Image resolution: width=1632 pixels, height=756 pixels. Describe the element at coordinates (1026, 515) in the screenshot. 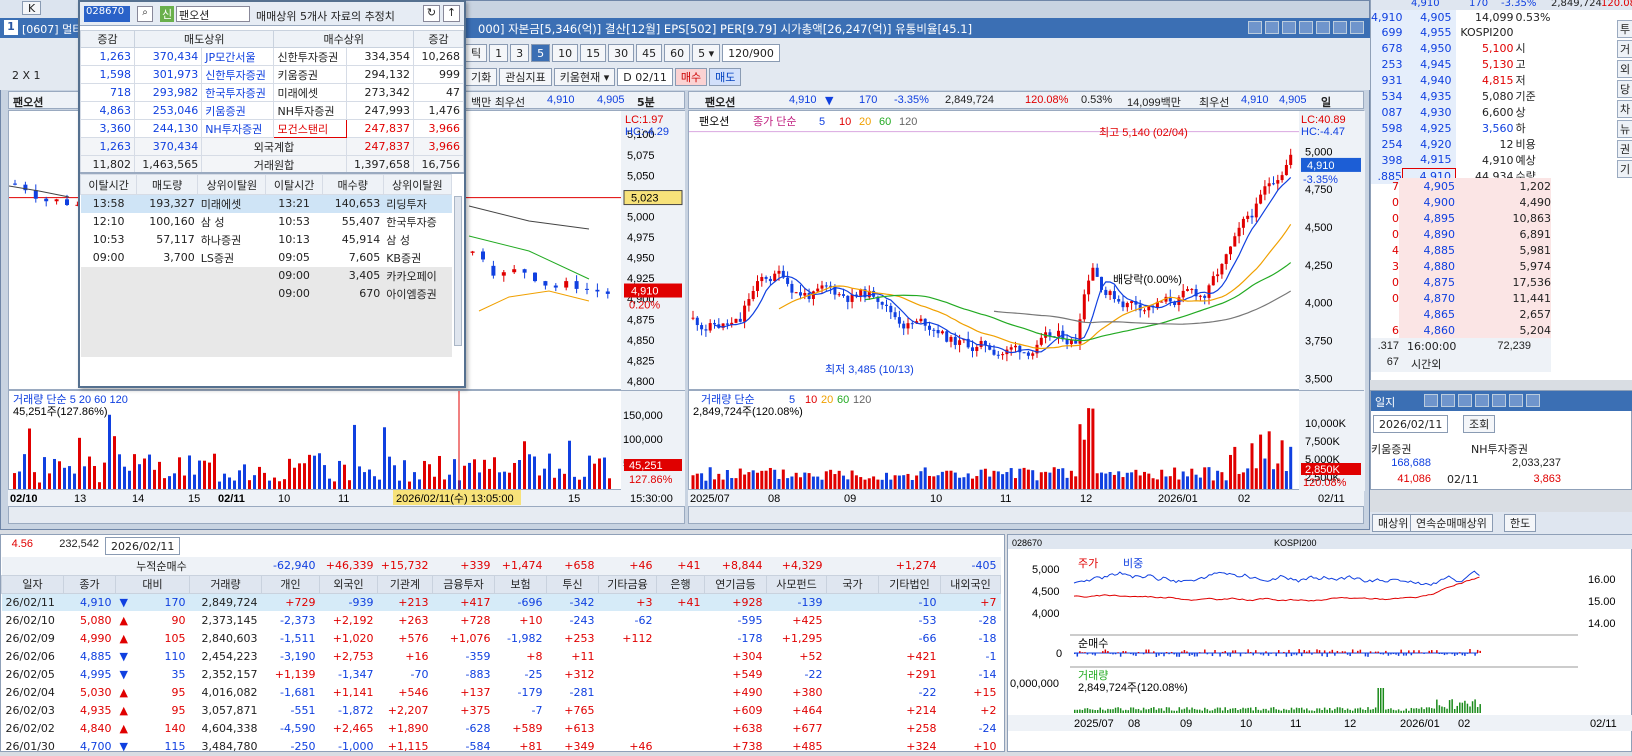

I see `right-scrollbar` at that location.